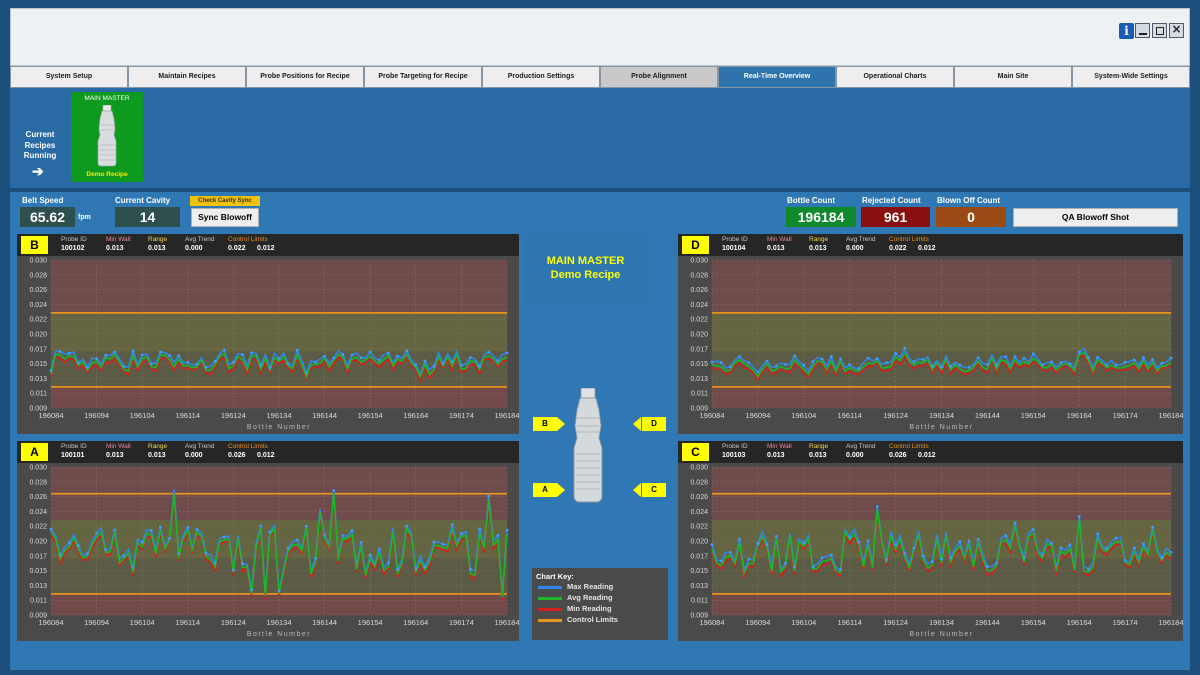  Describe the element at coordinates (107, 174) in the screenshot. I see `recipe-tile-name: Demo Recipe` at that location.